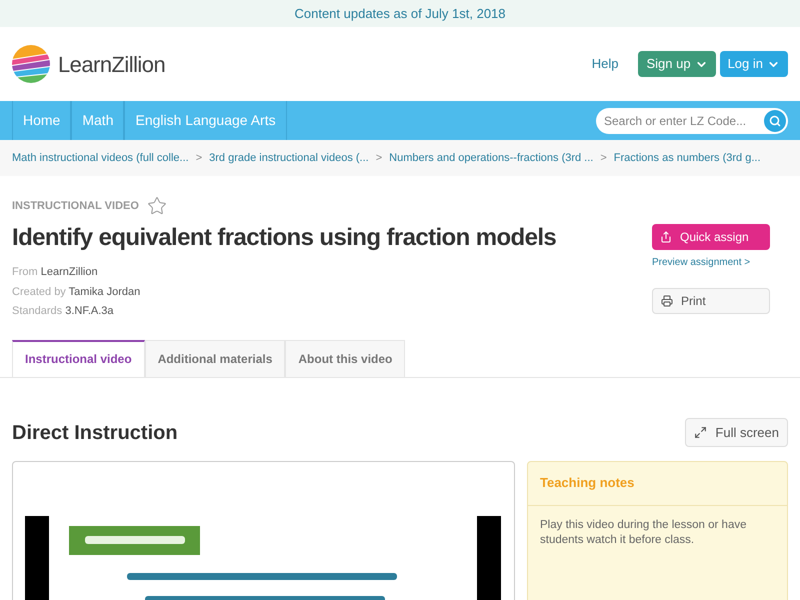  Describe the element at coordinates (677, 64) in the screenshot. I see `sign-up-button: Sign up` at that location.